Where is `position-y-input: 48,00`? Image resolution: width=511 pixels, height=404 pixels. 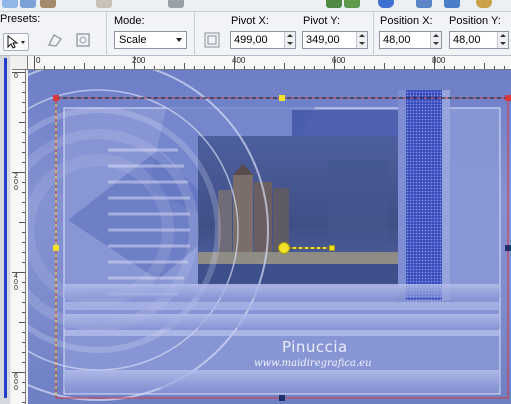
position-y-input: 48,00 is located at coordinates (479, 40).